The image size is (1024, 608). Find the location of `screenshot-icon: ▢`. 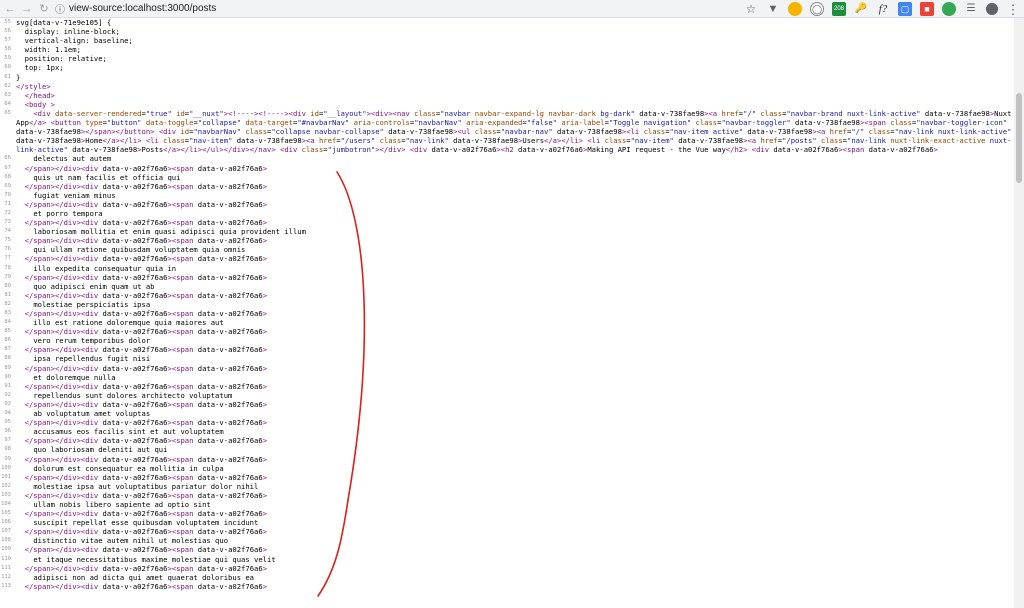

screenshot-icon: ▢ is located at coordinates (905, 9).